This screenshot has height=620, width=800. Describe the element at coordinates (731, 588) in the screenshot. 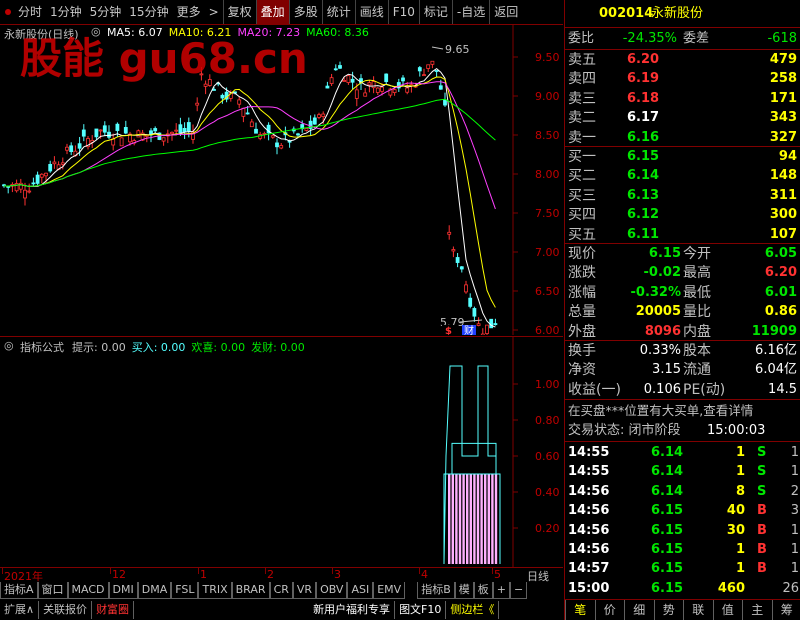

I see `tick-volume: 460` at that location.